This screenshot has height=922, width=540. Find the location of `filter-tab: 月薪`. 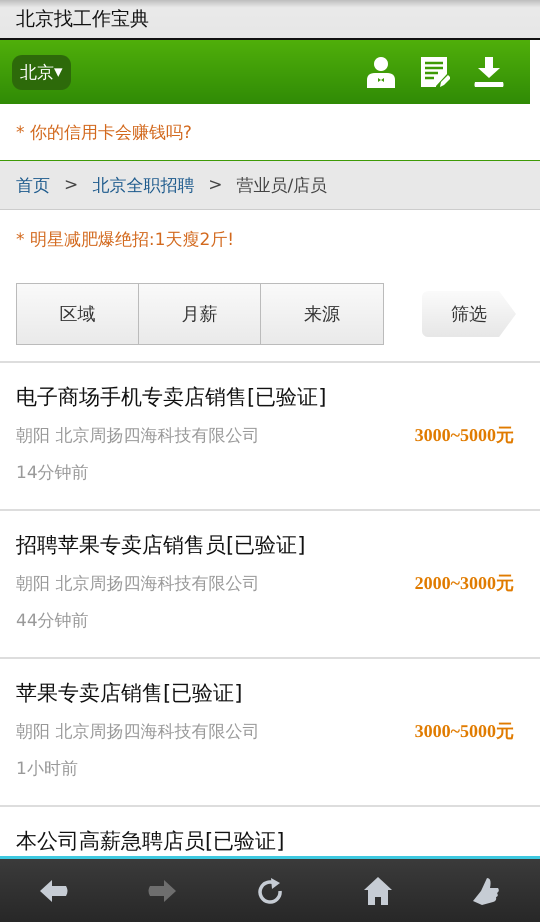

filter-tab: 月薪 is located at coordinates (200, 314).